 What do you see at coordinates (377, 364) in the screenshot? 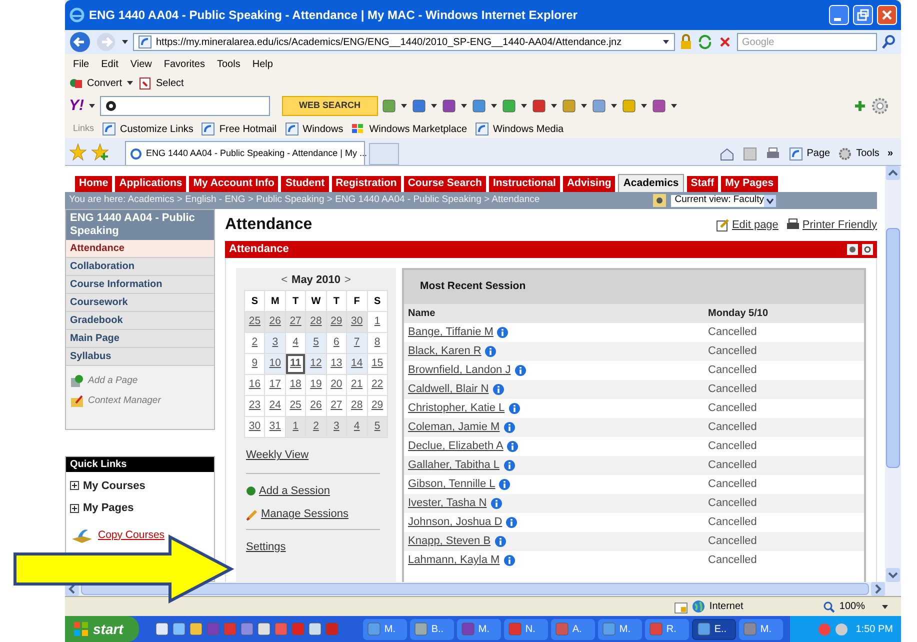
I see `calendar-day: 15` at bounding box center [377, 364].